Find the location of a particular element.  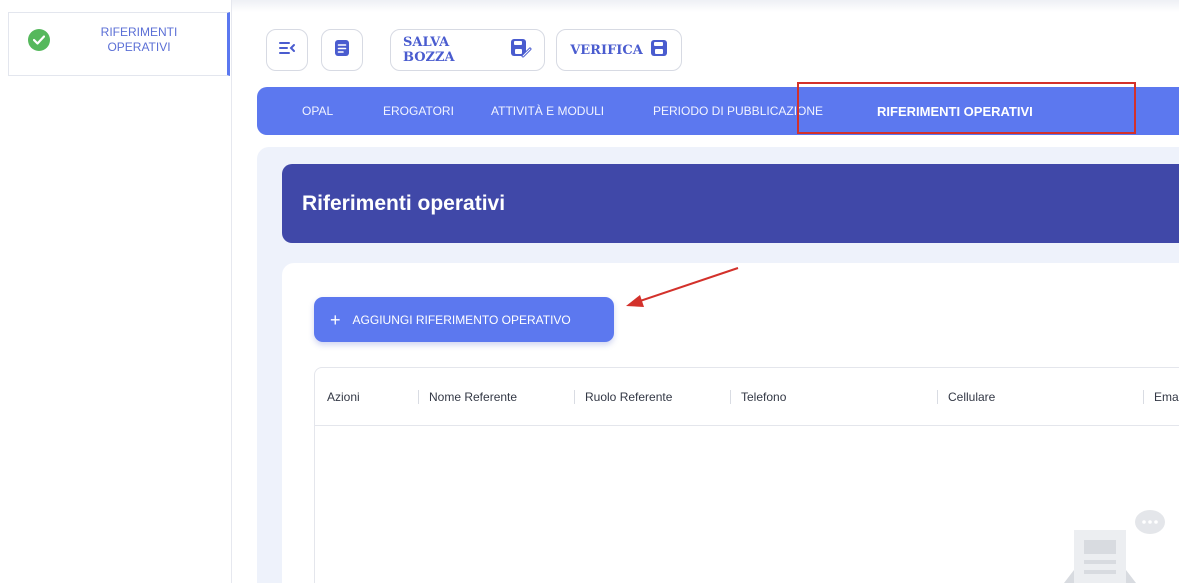

annotation-arrow is located at coordinates (682, 287).